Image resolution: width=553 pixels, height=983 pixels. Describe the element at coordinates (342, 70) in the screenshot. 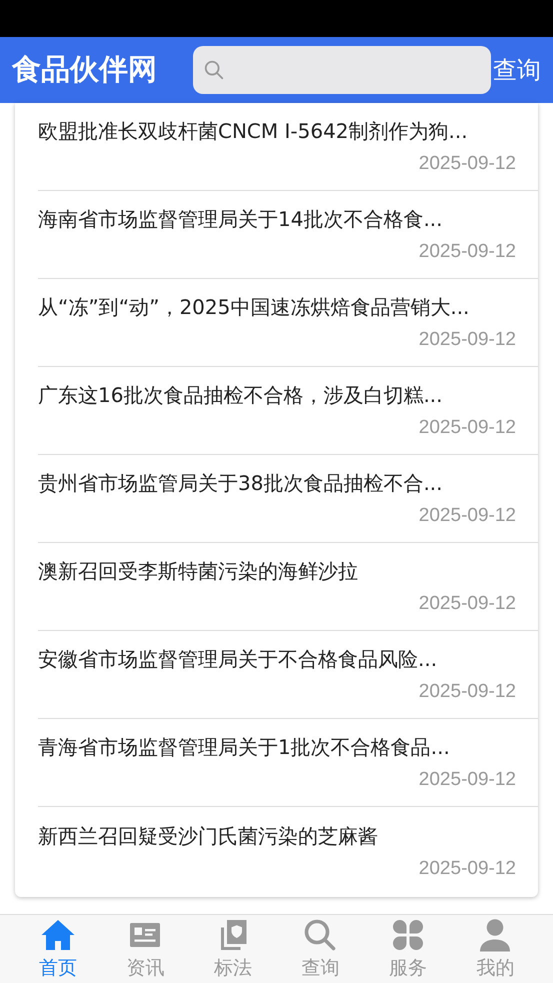

I see `search-field` at that location.